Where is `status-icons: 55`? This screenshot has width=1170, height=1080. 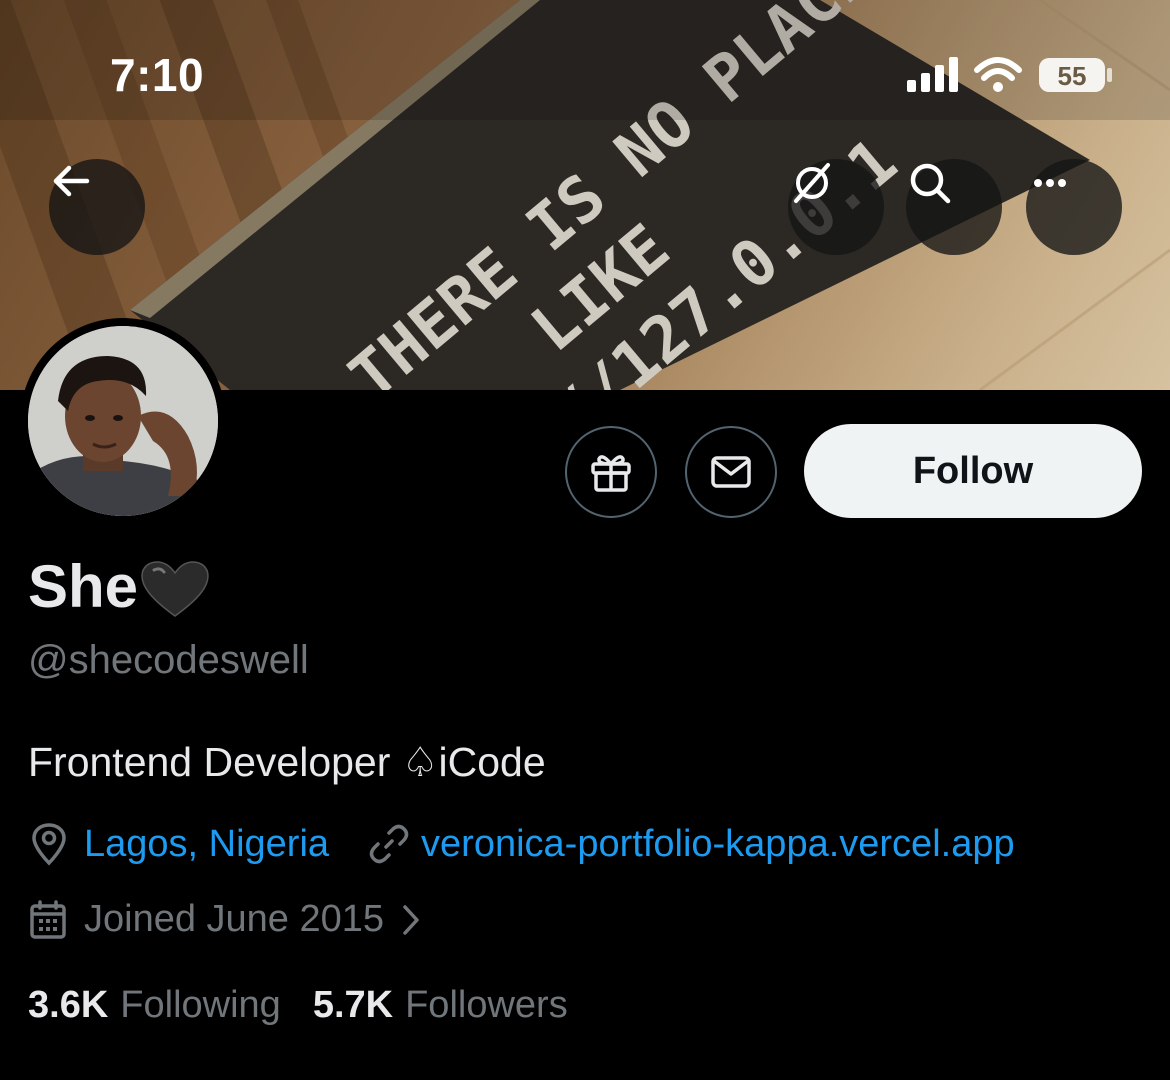 status-icons: 55 is located at coordinates (1010, 75).